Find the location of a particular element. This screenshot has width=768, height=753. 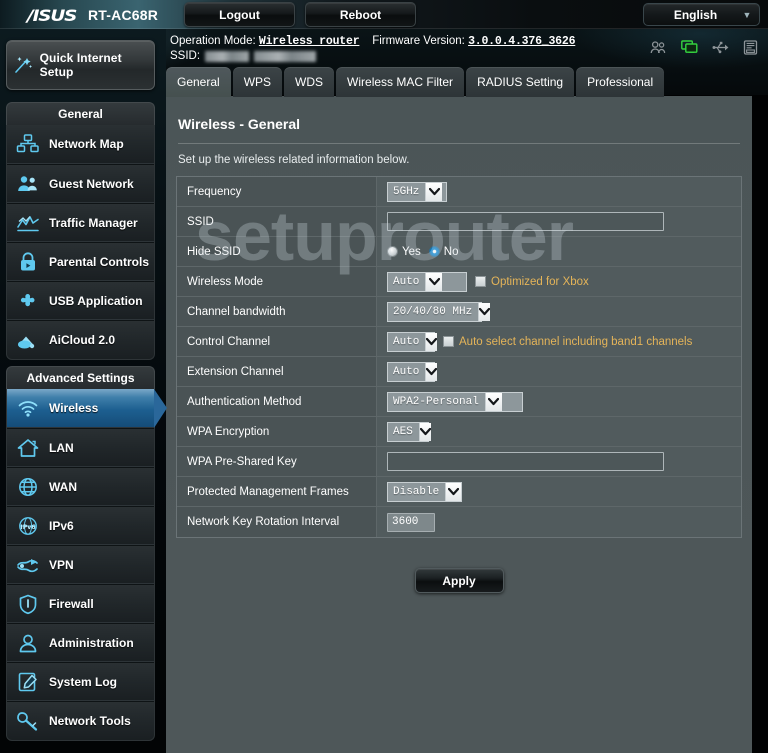

radio-no-dot is located at coordinates (434, 251).